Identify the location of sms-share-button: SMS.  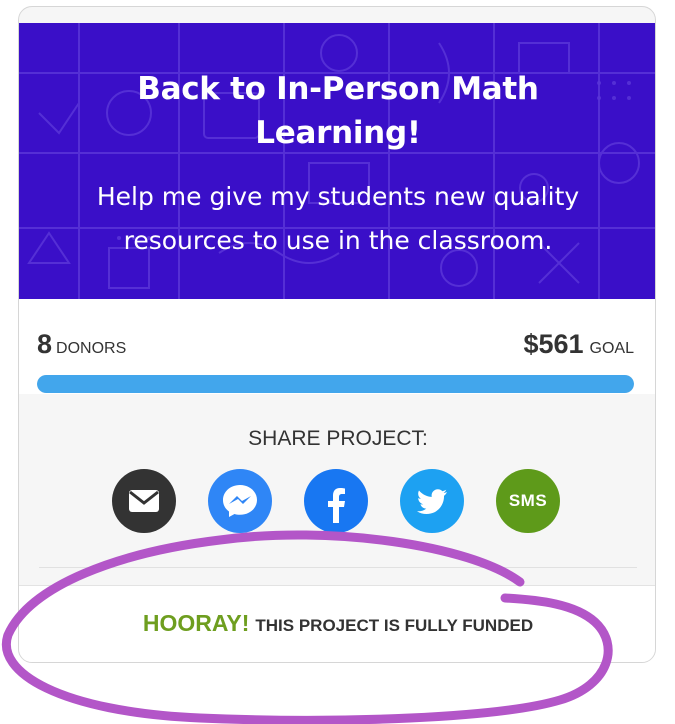
(528, 501).